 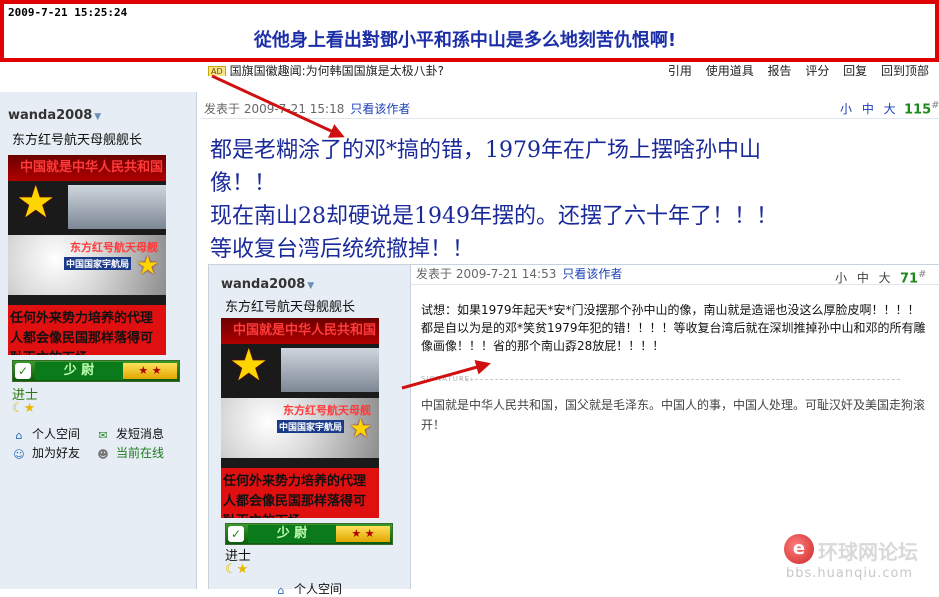 What do you see at coordinates (850, 573) in the screenshot?
I see `watermark-url: bbs.huanqiu.com` at bounding box center [850, 573].